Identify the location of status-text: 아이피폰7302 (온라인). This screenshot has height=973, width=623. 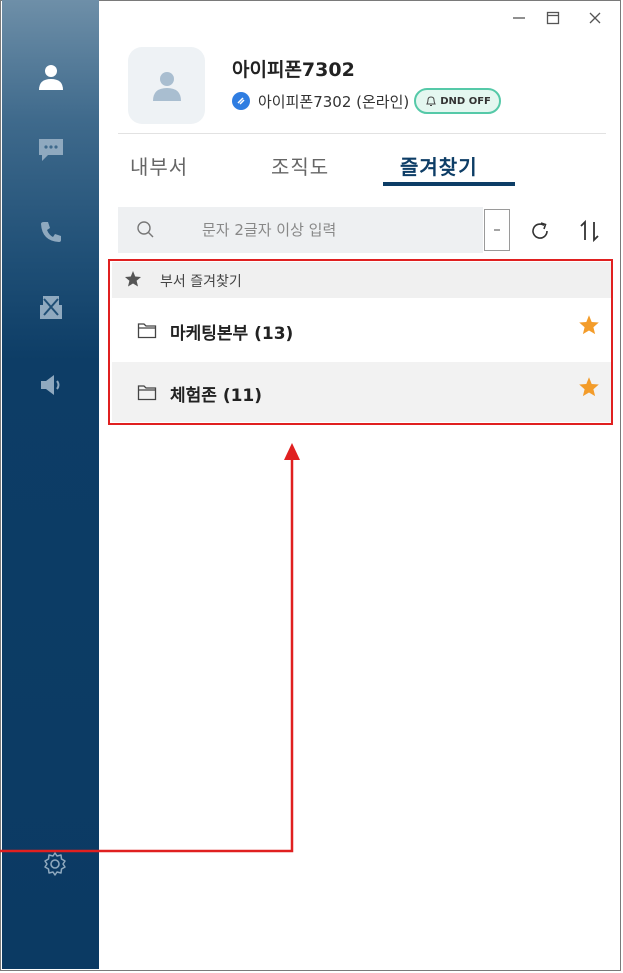
(334, 101).